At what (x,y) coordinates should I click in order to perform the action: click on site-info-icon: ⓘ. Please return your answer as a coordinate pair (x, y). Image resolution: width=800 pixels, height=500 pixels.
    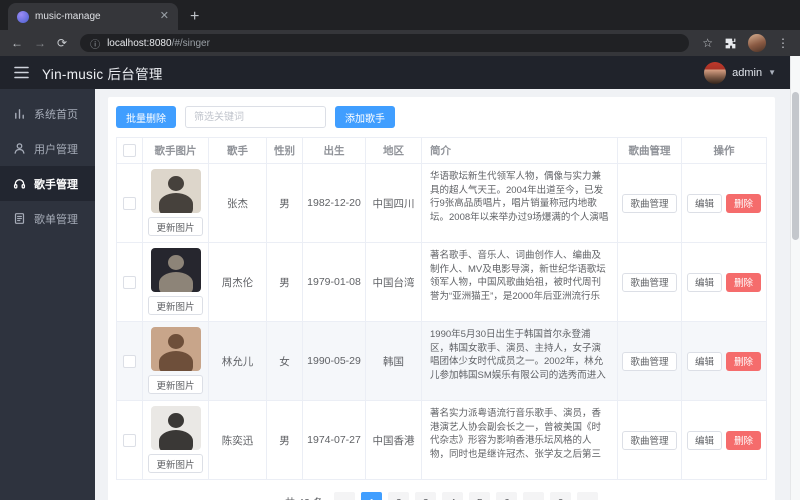
    Looking at the image, I should click on (95, 43).